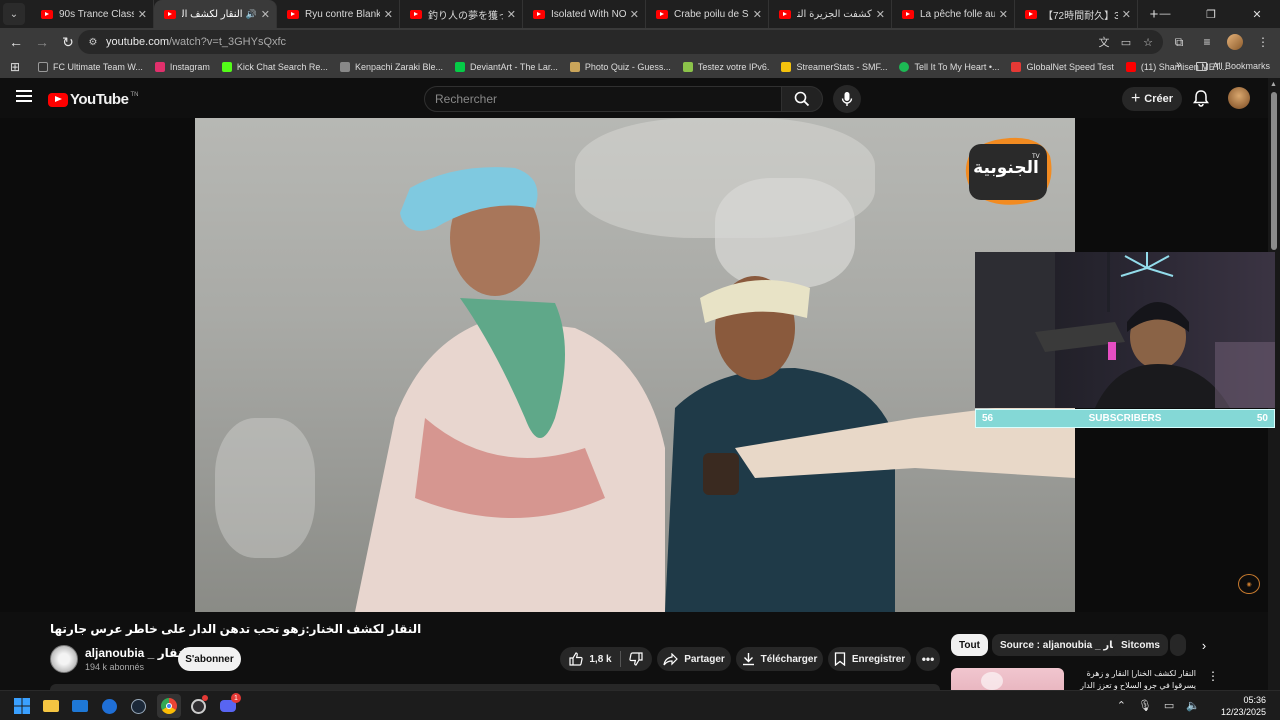 Image resolution: width=1280 pixels, height=720 pixels. I want to click on back-icon: ←, so click(16, 42).